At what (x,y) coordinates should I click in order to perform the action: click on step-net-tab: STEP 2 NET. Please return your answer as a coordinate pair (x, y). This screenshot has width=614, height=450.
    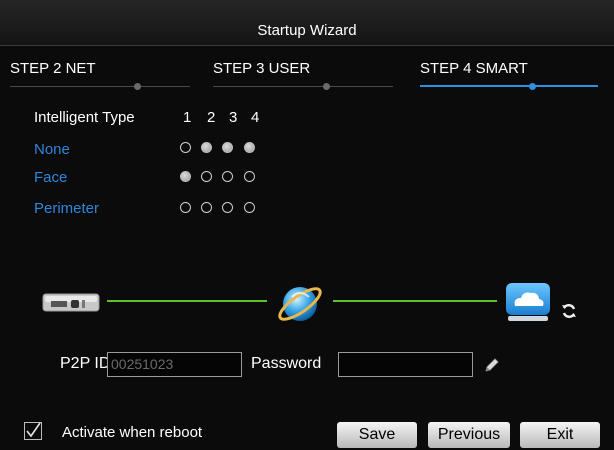
    Looking at the image, I should click on (53, 68).